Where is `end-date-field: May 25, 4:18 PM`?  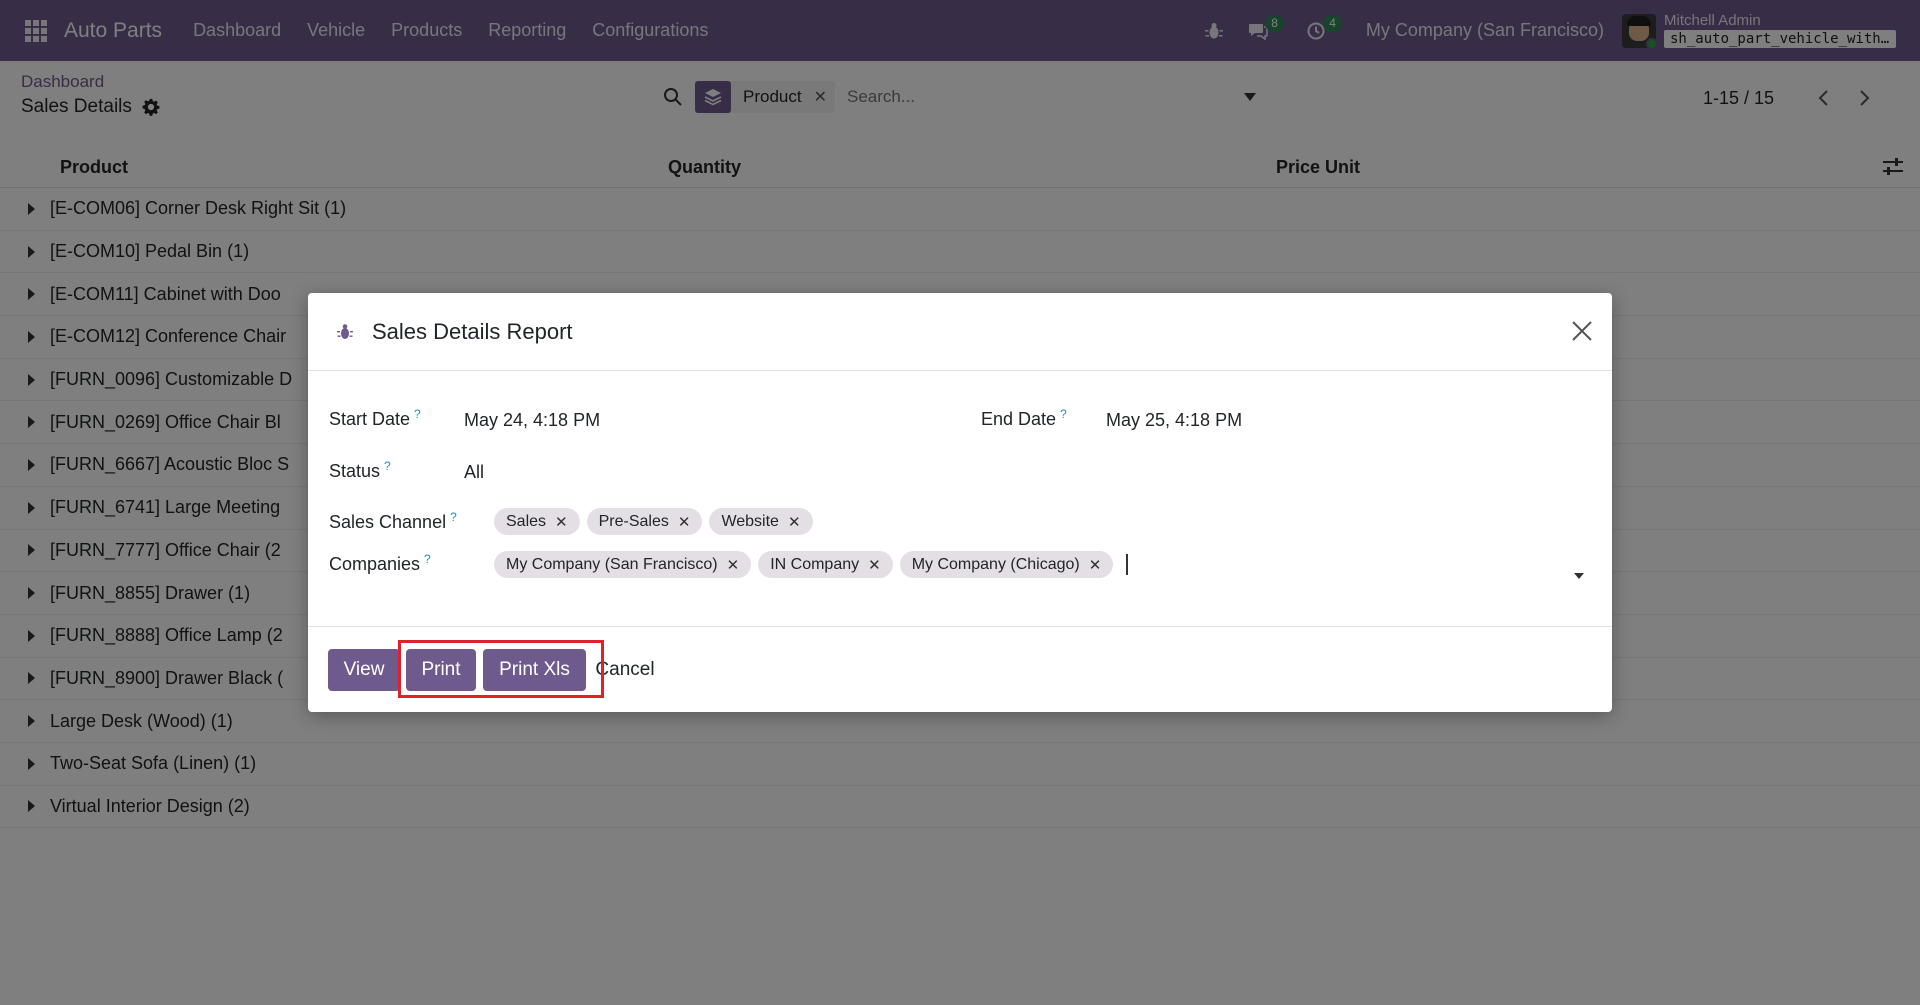
end-date-field: May 25, 4:18 PM is located at coordinates (1174, 420).